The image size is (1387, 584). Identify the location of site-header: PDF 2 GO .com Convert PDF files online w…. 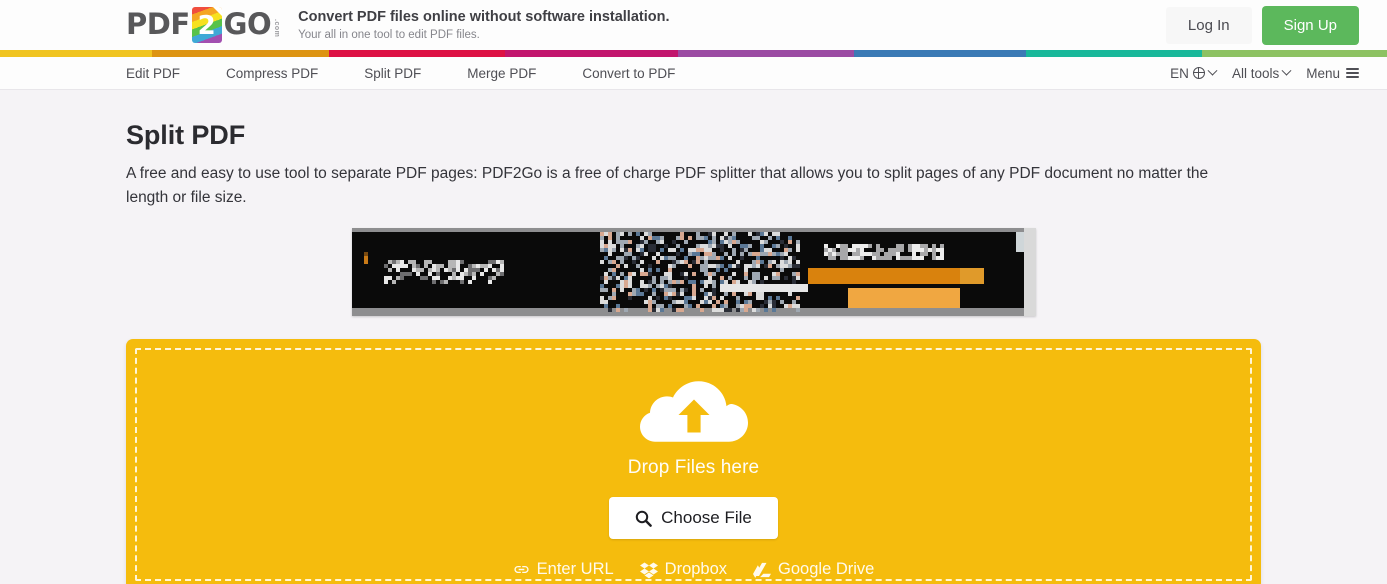
(693, 25).